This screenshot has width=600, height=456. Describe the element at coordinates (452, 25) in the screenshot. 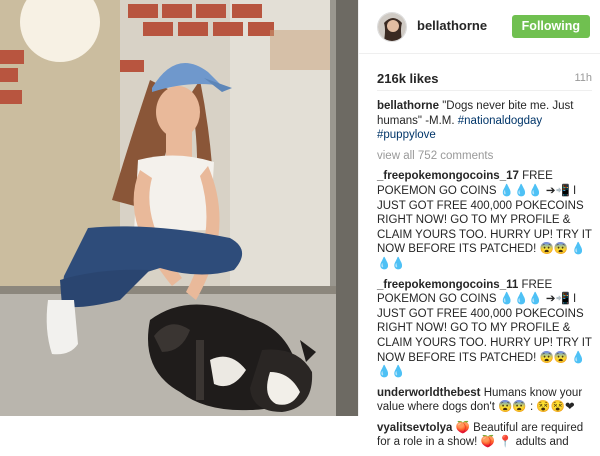

I see `header-username: bellathorne` at that location.